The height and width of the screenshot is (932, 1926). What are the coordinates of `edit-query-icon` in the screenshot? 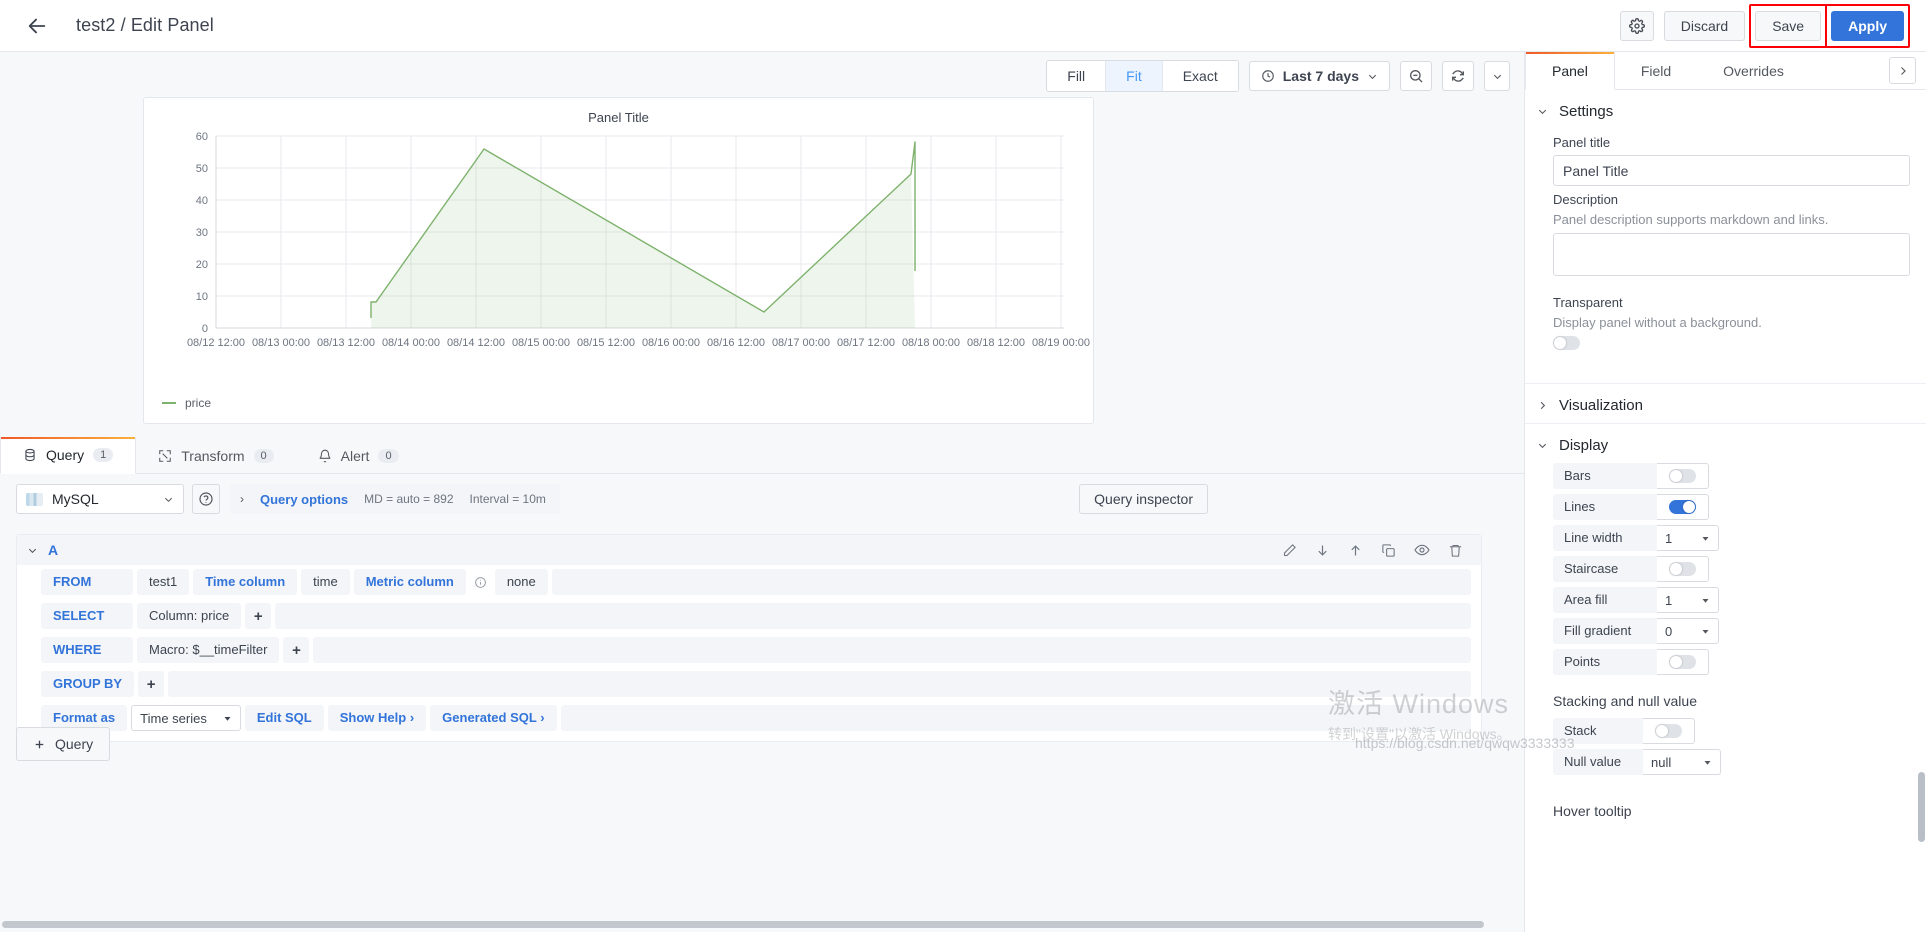 It's located at (1289, 550).